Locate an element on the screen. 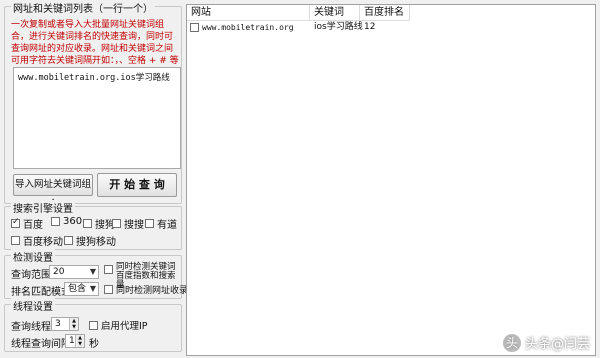 Image resolution: width=600 pixels, height=358 pixels. threads-stepper: 3 ▲ ▼ is located at coordinates (65, 324).